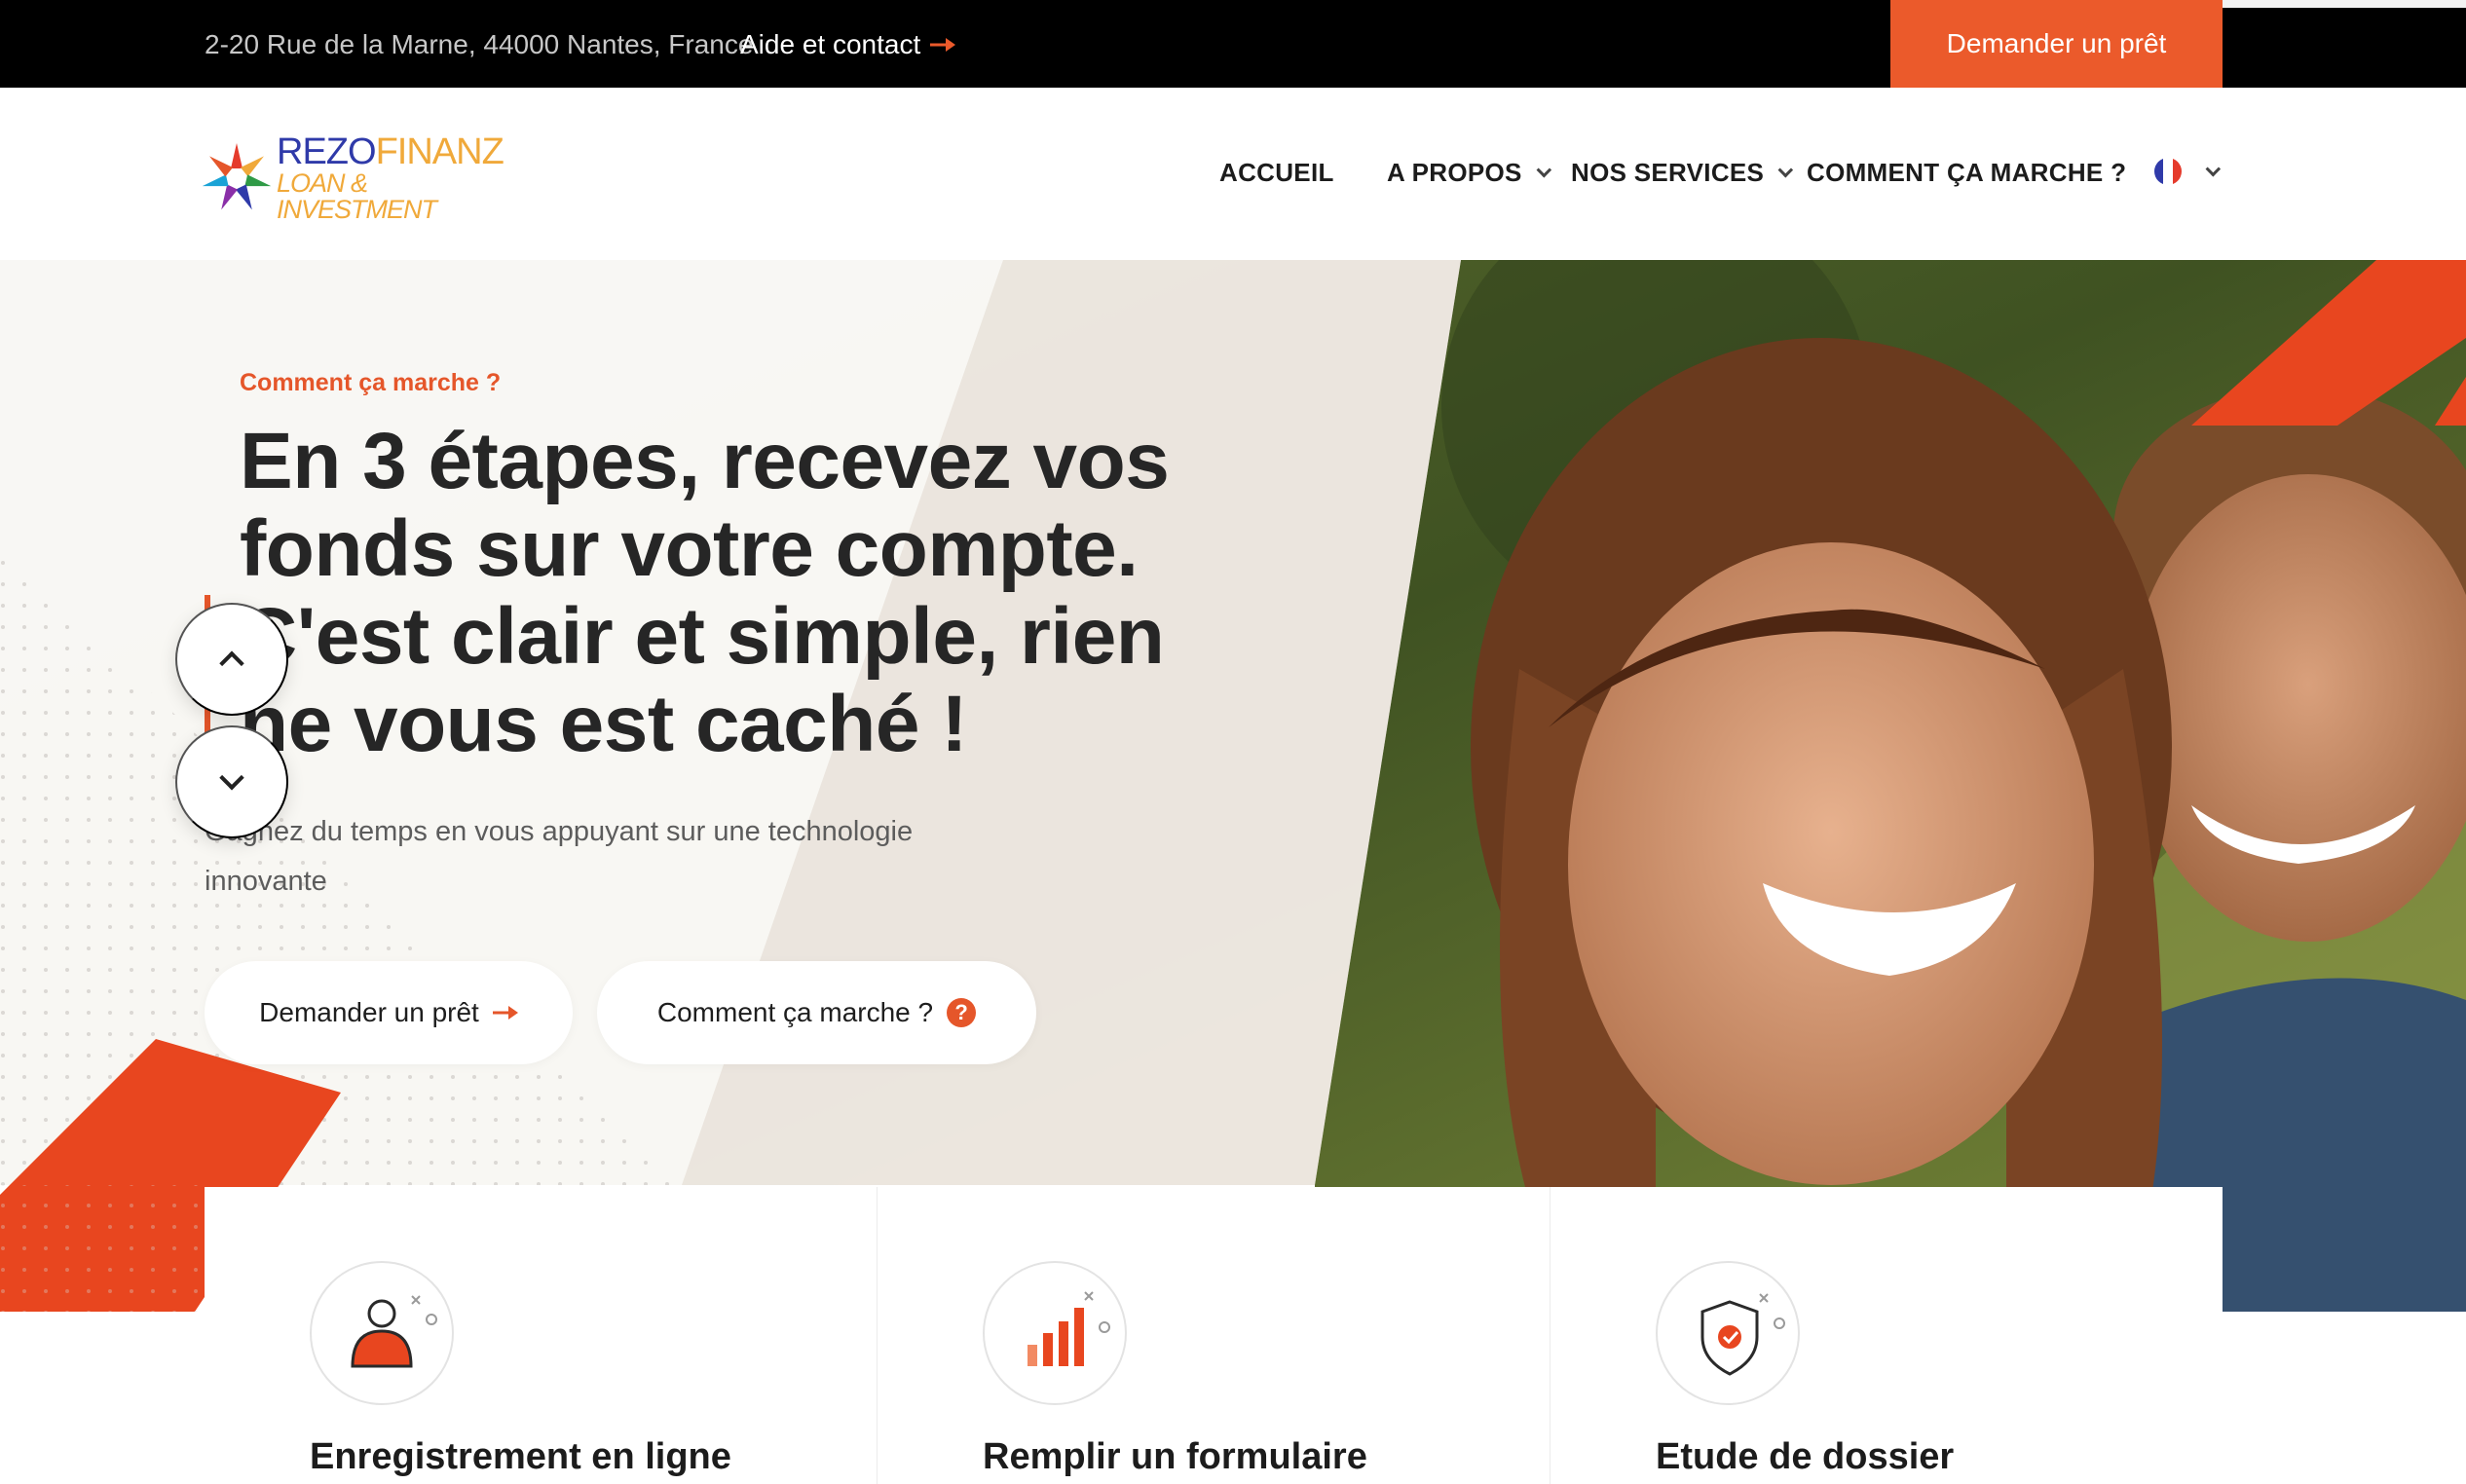 The width and height of the screenshot is (2466, 1484). I want to click on hero-kicker: Comment ça marche ?, so click(371, 382).